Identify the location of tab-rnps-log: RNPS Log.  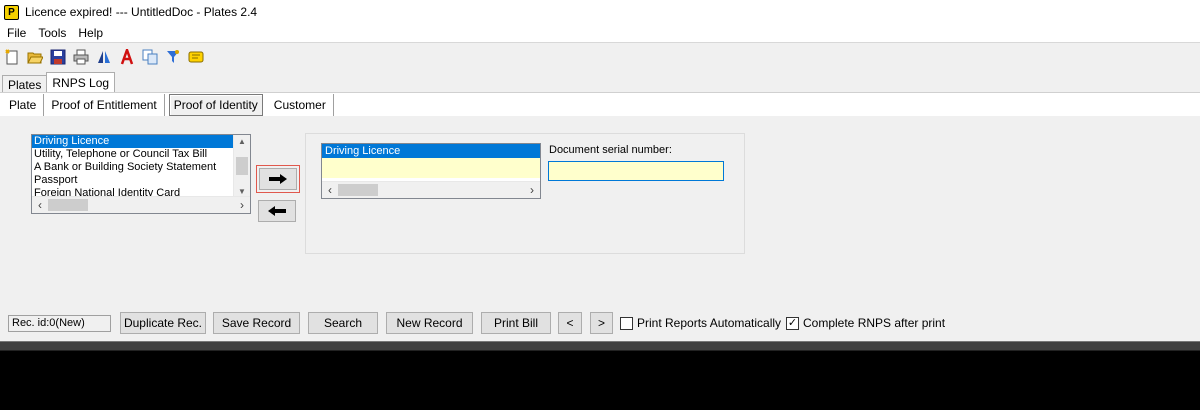
(81, 82).